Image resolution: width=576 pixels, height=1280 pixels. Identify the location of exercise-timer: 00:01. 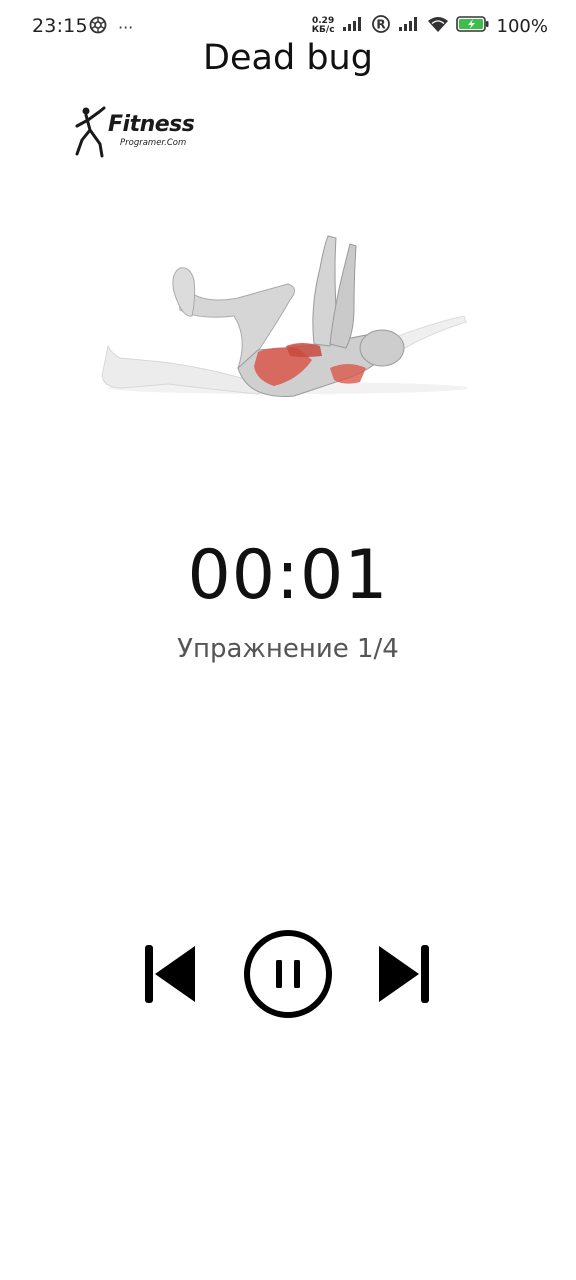
(288, 575).